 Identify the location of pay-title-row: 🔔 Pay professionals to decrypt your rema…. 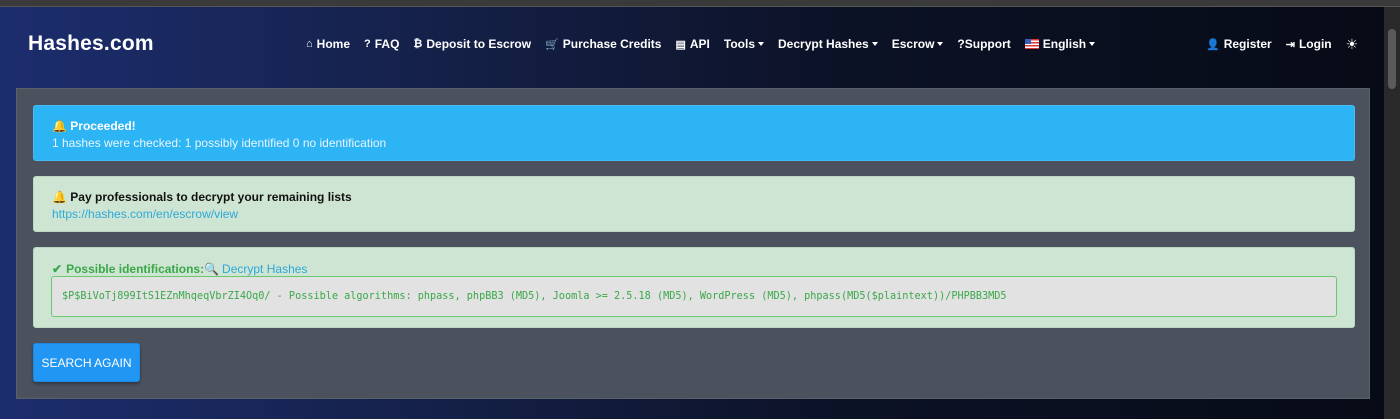
(694, 197).